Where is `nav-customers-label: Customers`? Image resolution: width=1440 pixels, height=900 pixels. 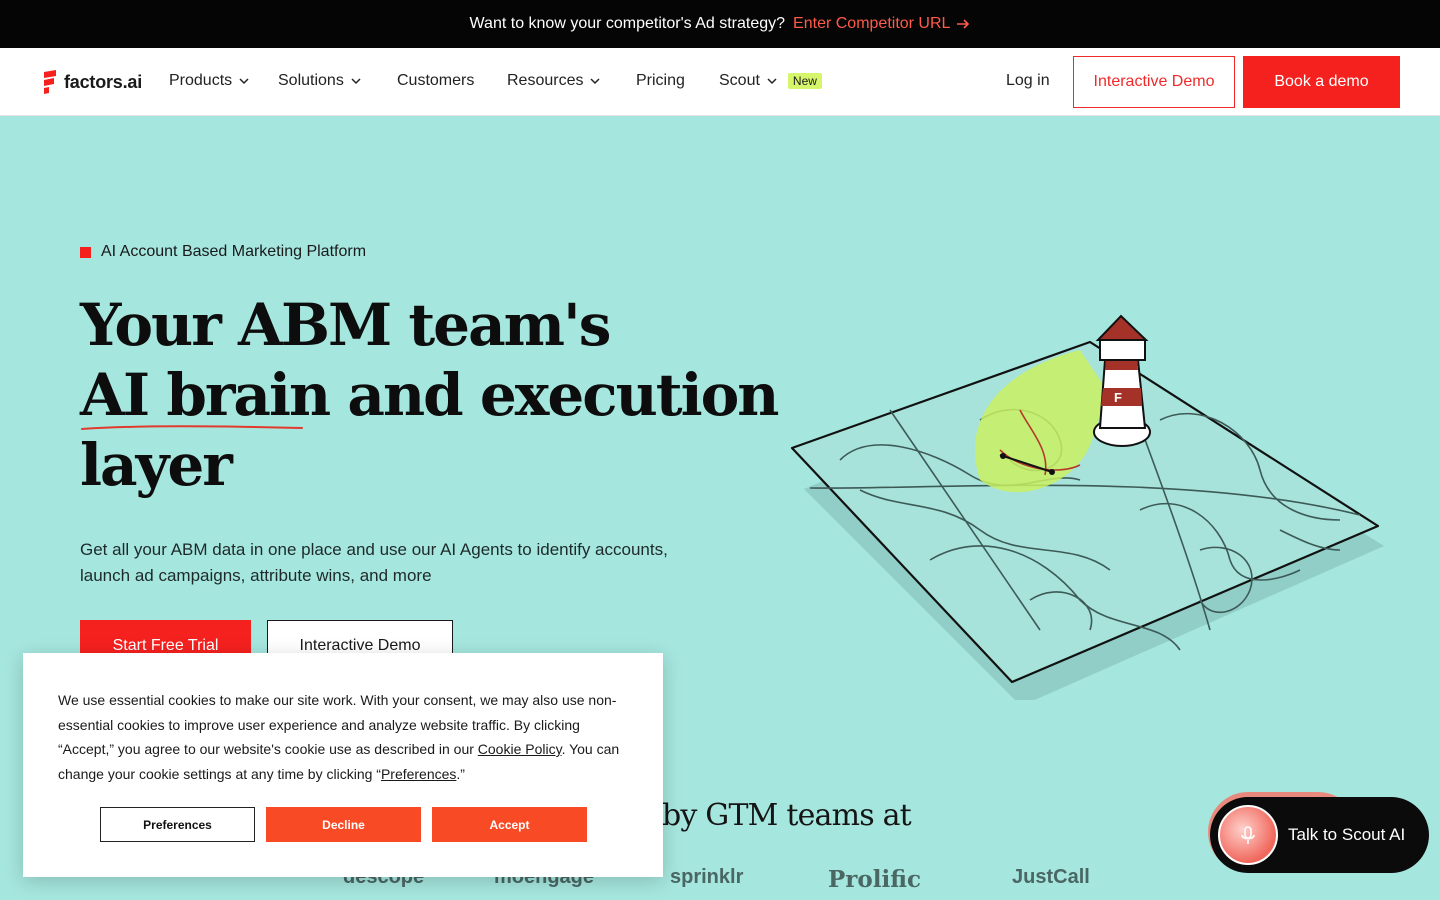
nav-customers-label: Customers is located at coordinates (436, 80).